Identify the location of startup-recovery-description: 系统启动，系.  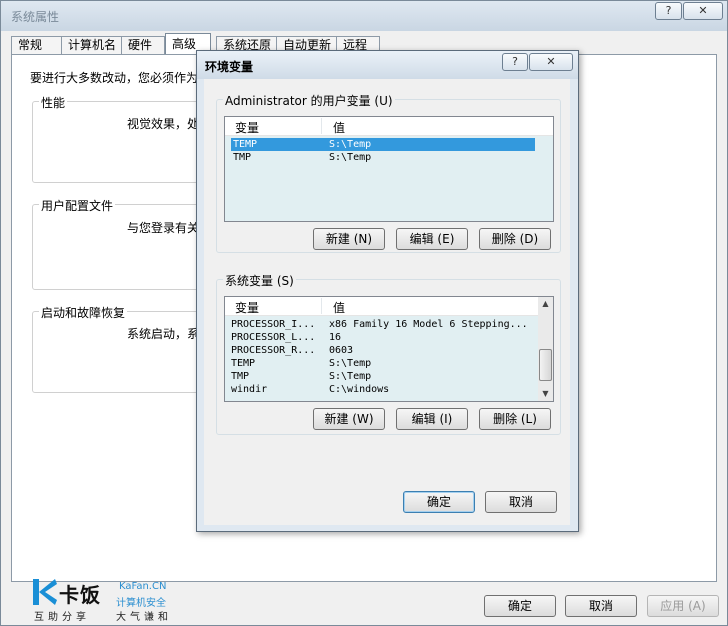
(163, 334).